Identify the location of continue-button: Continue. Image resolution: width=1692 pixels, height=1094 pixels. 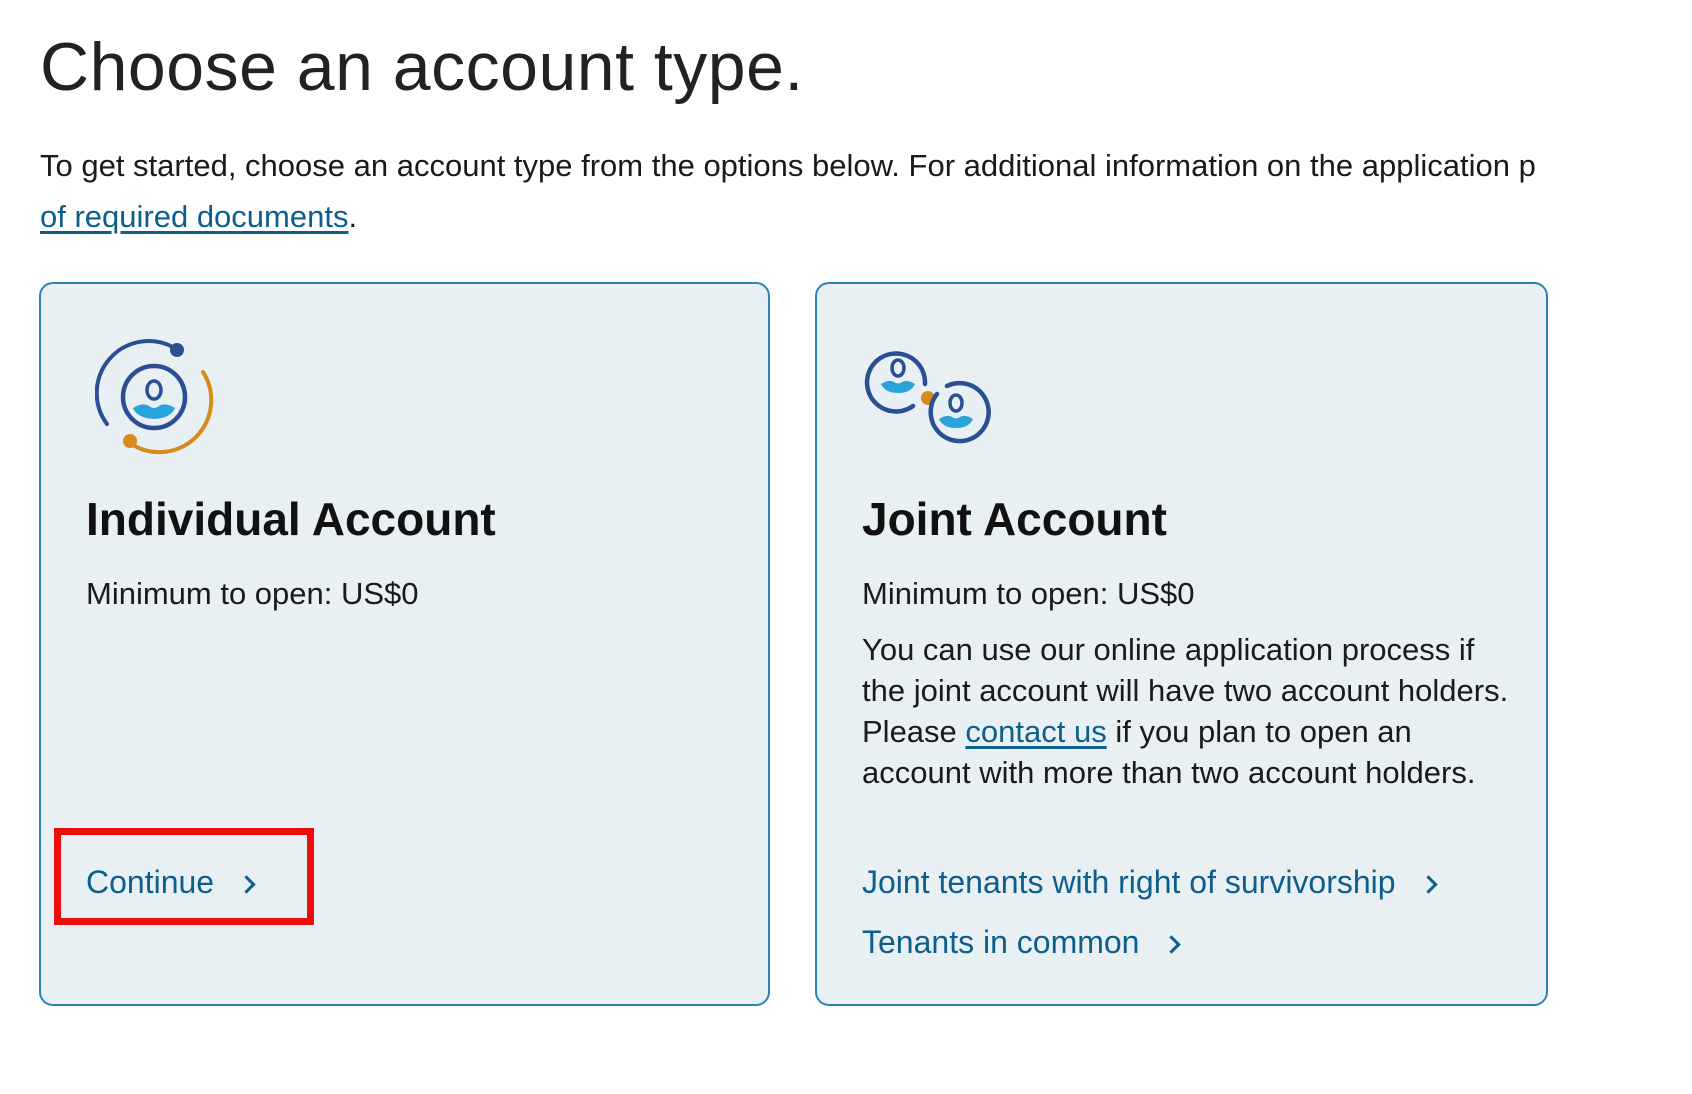
(171, 882).